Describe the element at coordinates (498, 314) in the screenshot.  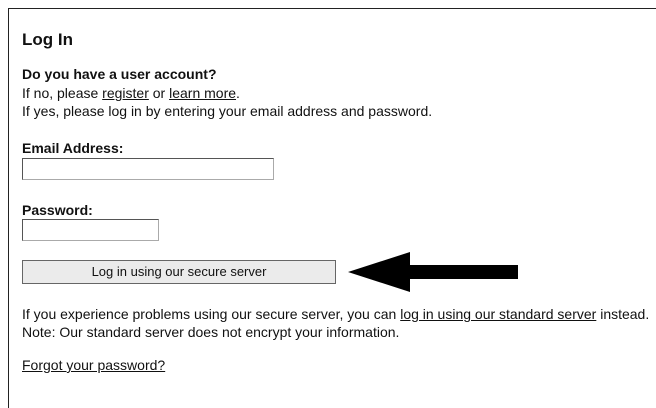
I see `standard-server-login-link: log in using our standard server` at that location.